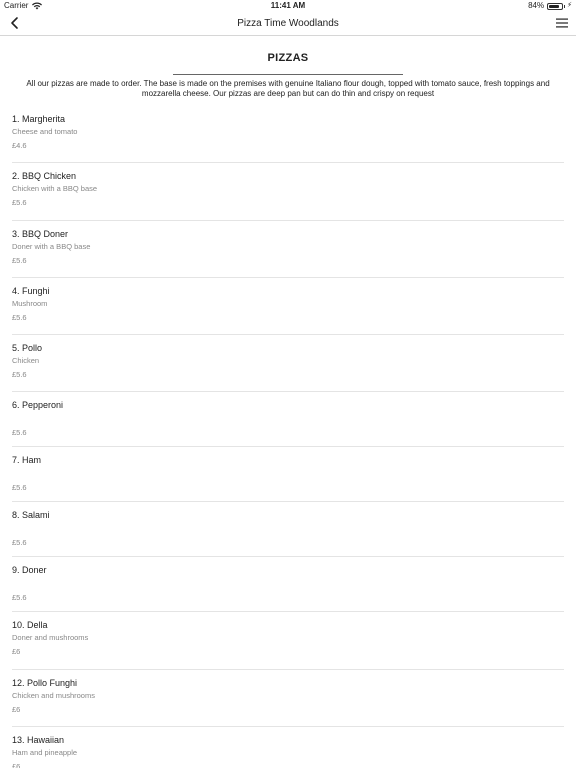 This screenshot has width=576, height=768. I want to click on item-name: 3. BBQ Doner, so click(40, 233).